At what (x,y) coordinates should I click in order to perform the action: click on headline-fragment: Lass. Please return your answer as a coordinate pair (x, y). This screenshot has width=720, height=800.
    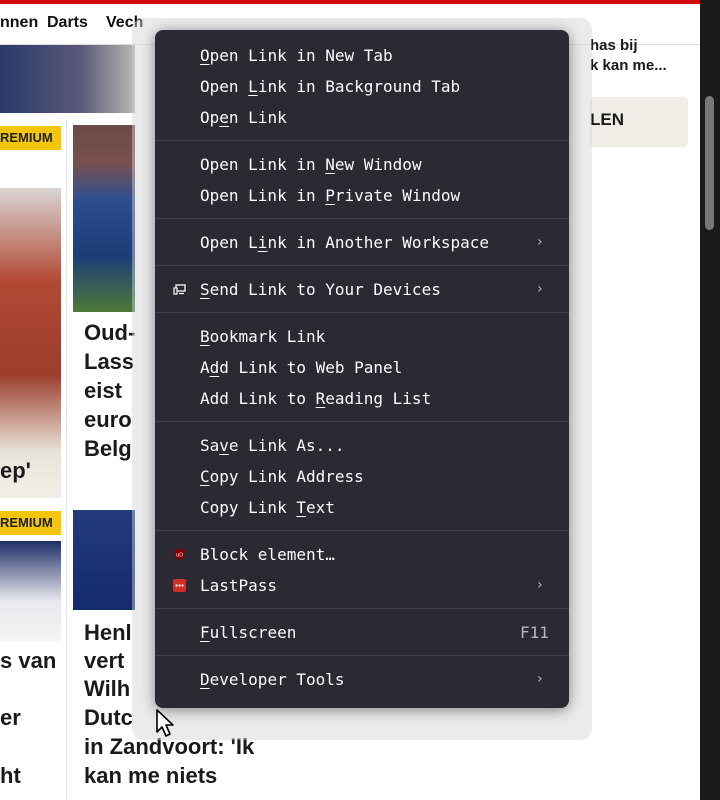
    Looking at the image, I should click on (109, 362).